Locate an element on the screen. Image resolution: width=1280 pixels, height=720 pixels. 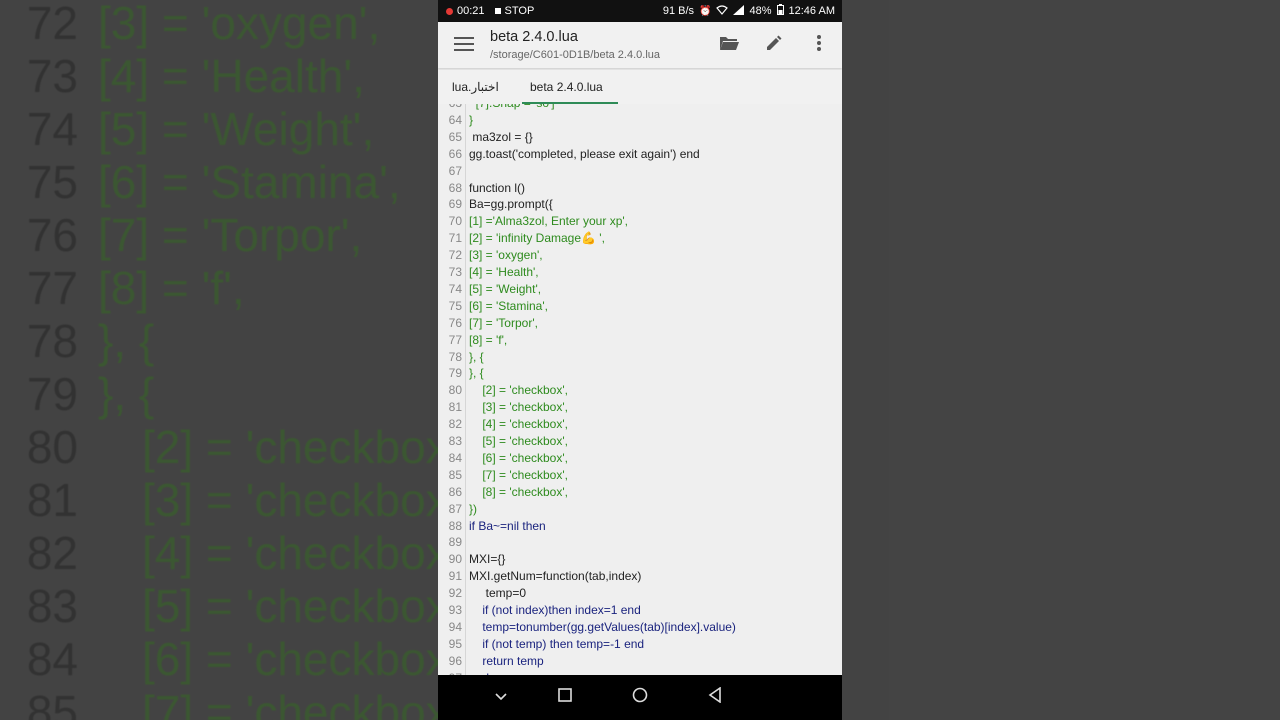
tab-arabic-file: lua.اختبار is located at coordinates (475, 87).